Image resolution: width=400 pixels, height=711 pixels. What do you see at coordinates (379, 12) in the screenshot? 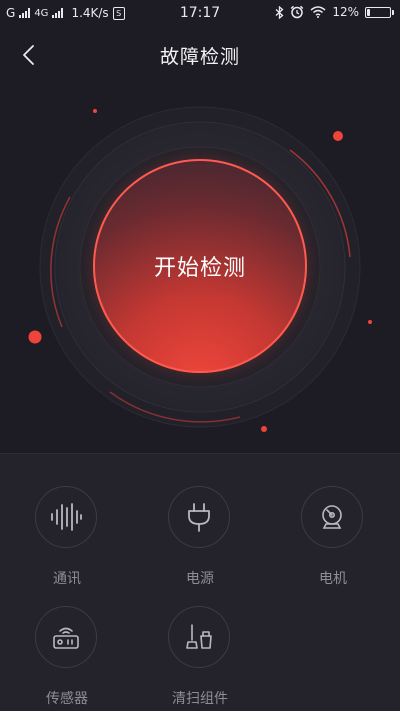
I see `battery-icon` at bounding box center [379, 12].